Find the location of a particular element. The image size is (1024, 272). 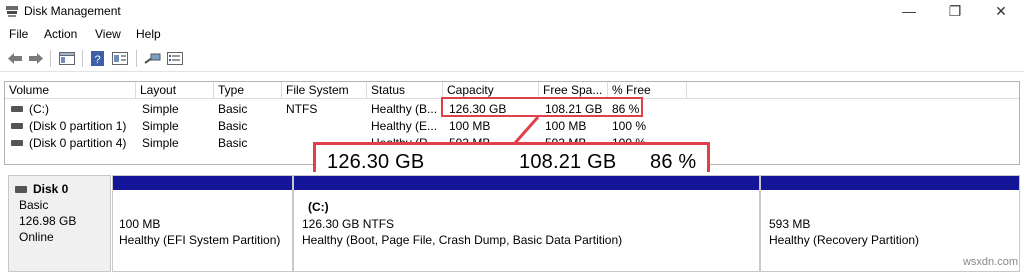

column-volume: Volume is located at coordinates (70, 90).